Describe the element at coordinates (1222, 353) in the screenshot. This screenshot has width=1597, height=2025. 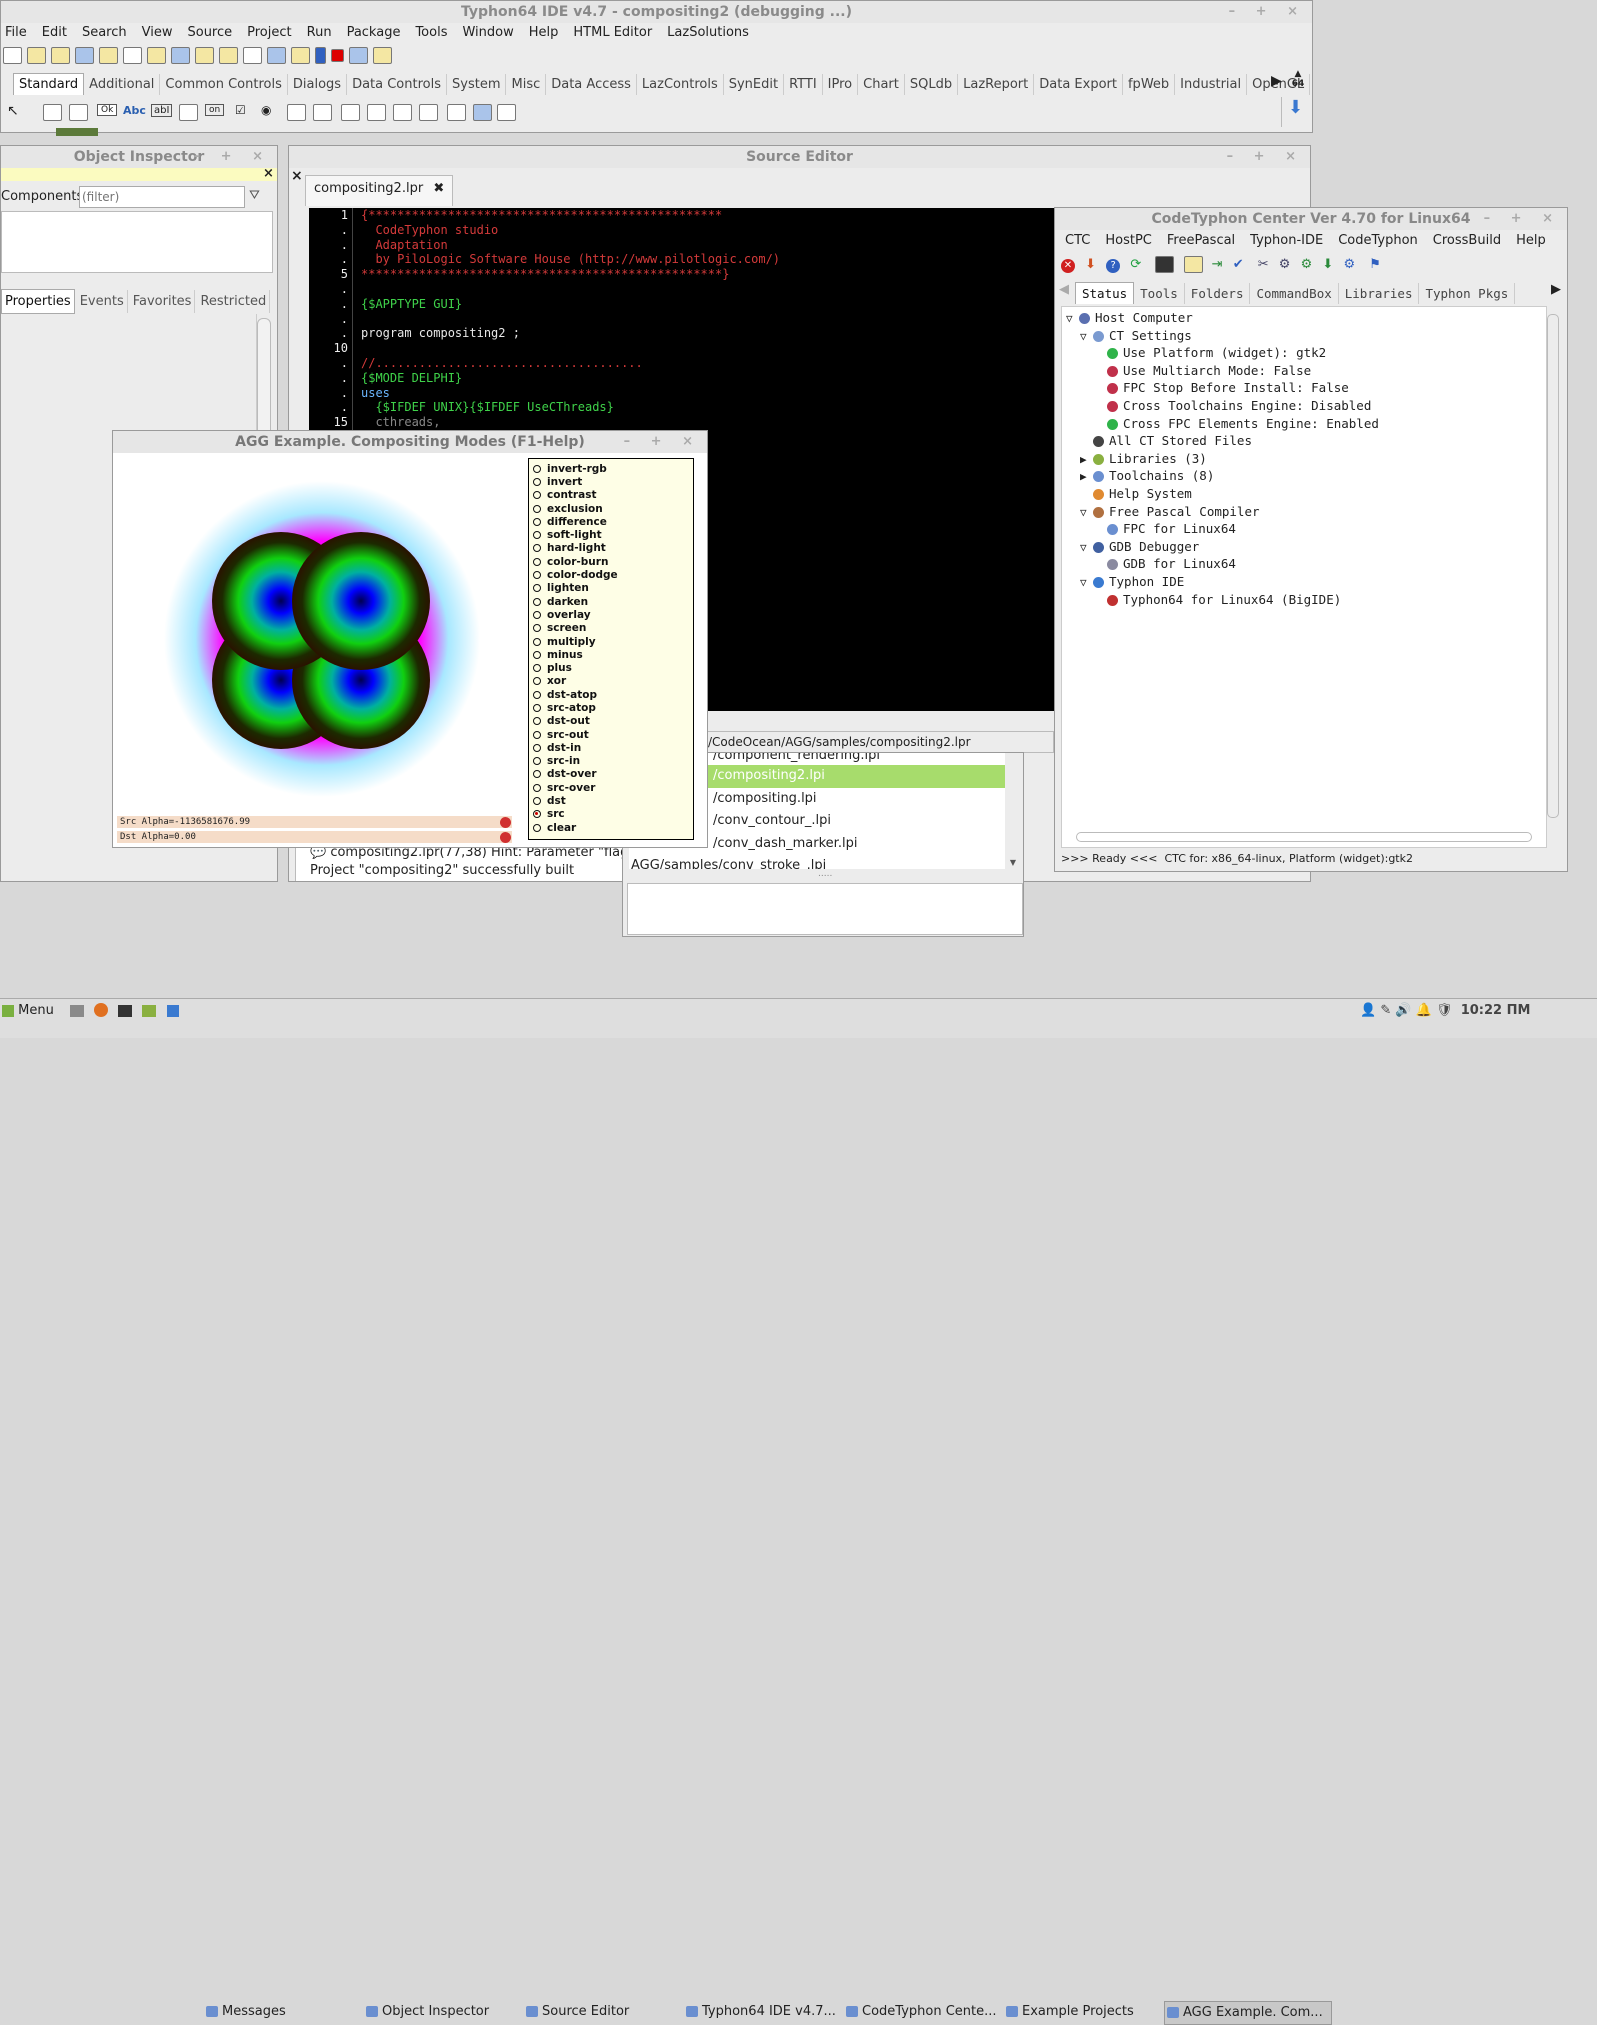
I see `tree-node: Use Platform (widget): gtk2` at that location.